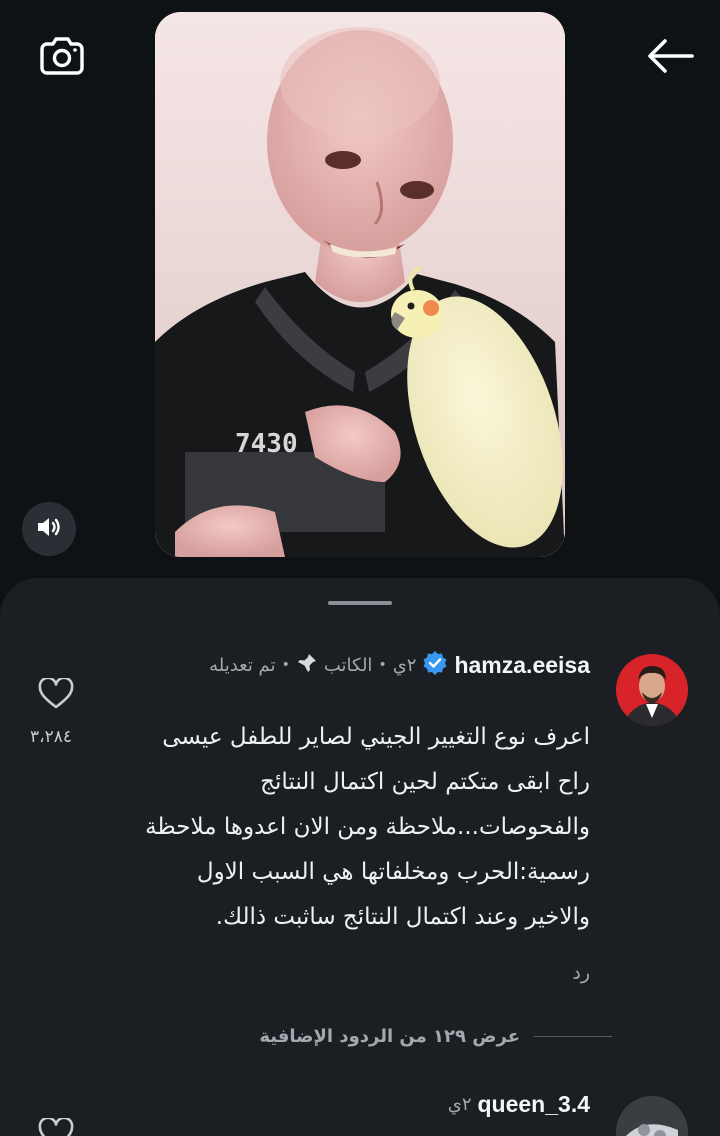 This screenshot has width=720, height=1136. What do you see at coordinates (402, 917) in the screenshot?
I see `comment-text-line: والاخير وعند اكتمال النتائج ساثبت ذالك.` at bounding box center [402, 917].